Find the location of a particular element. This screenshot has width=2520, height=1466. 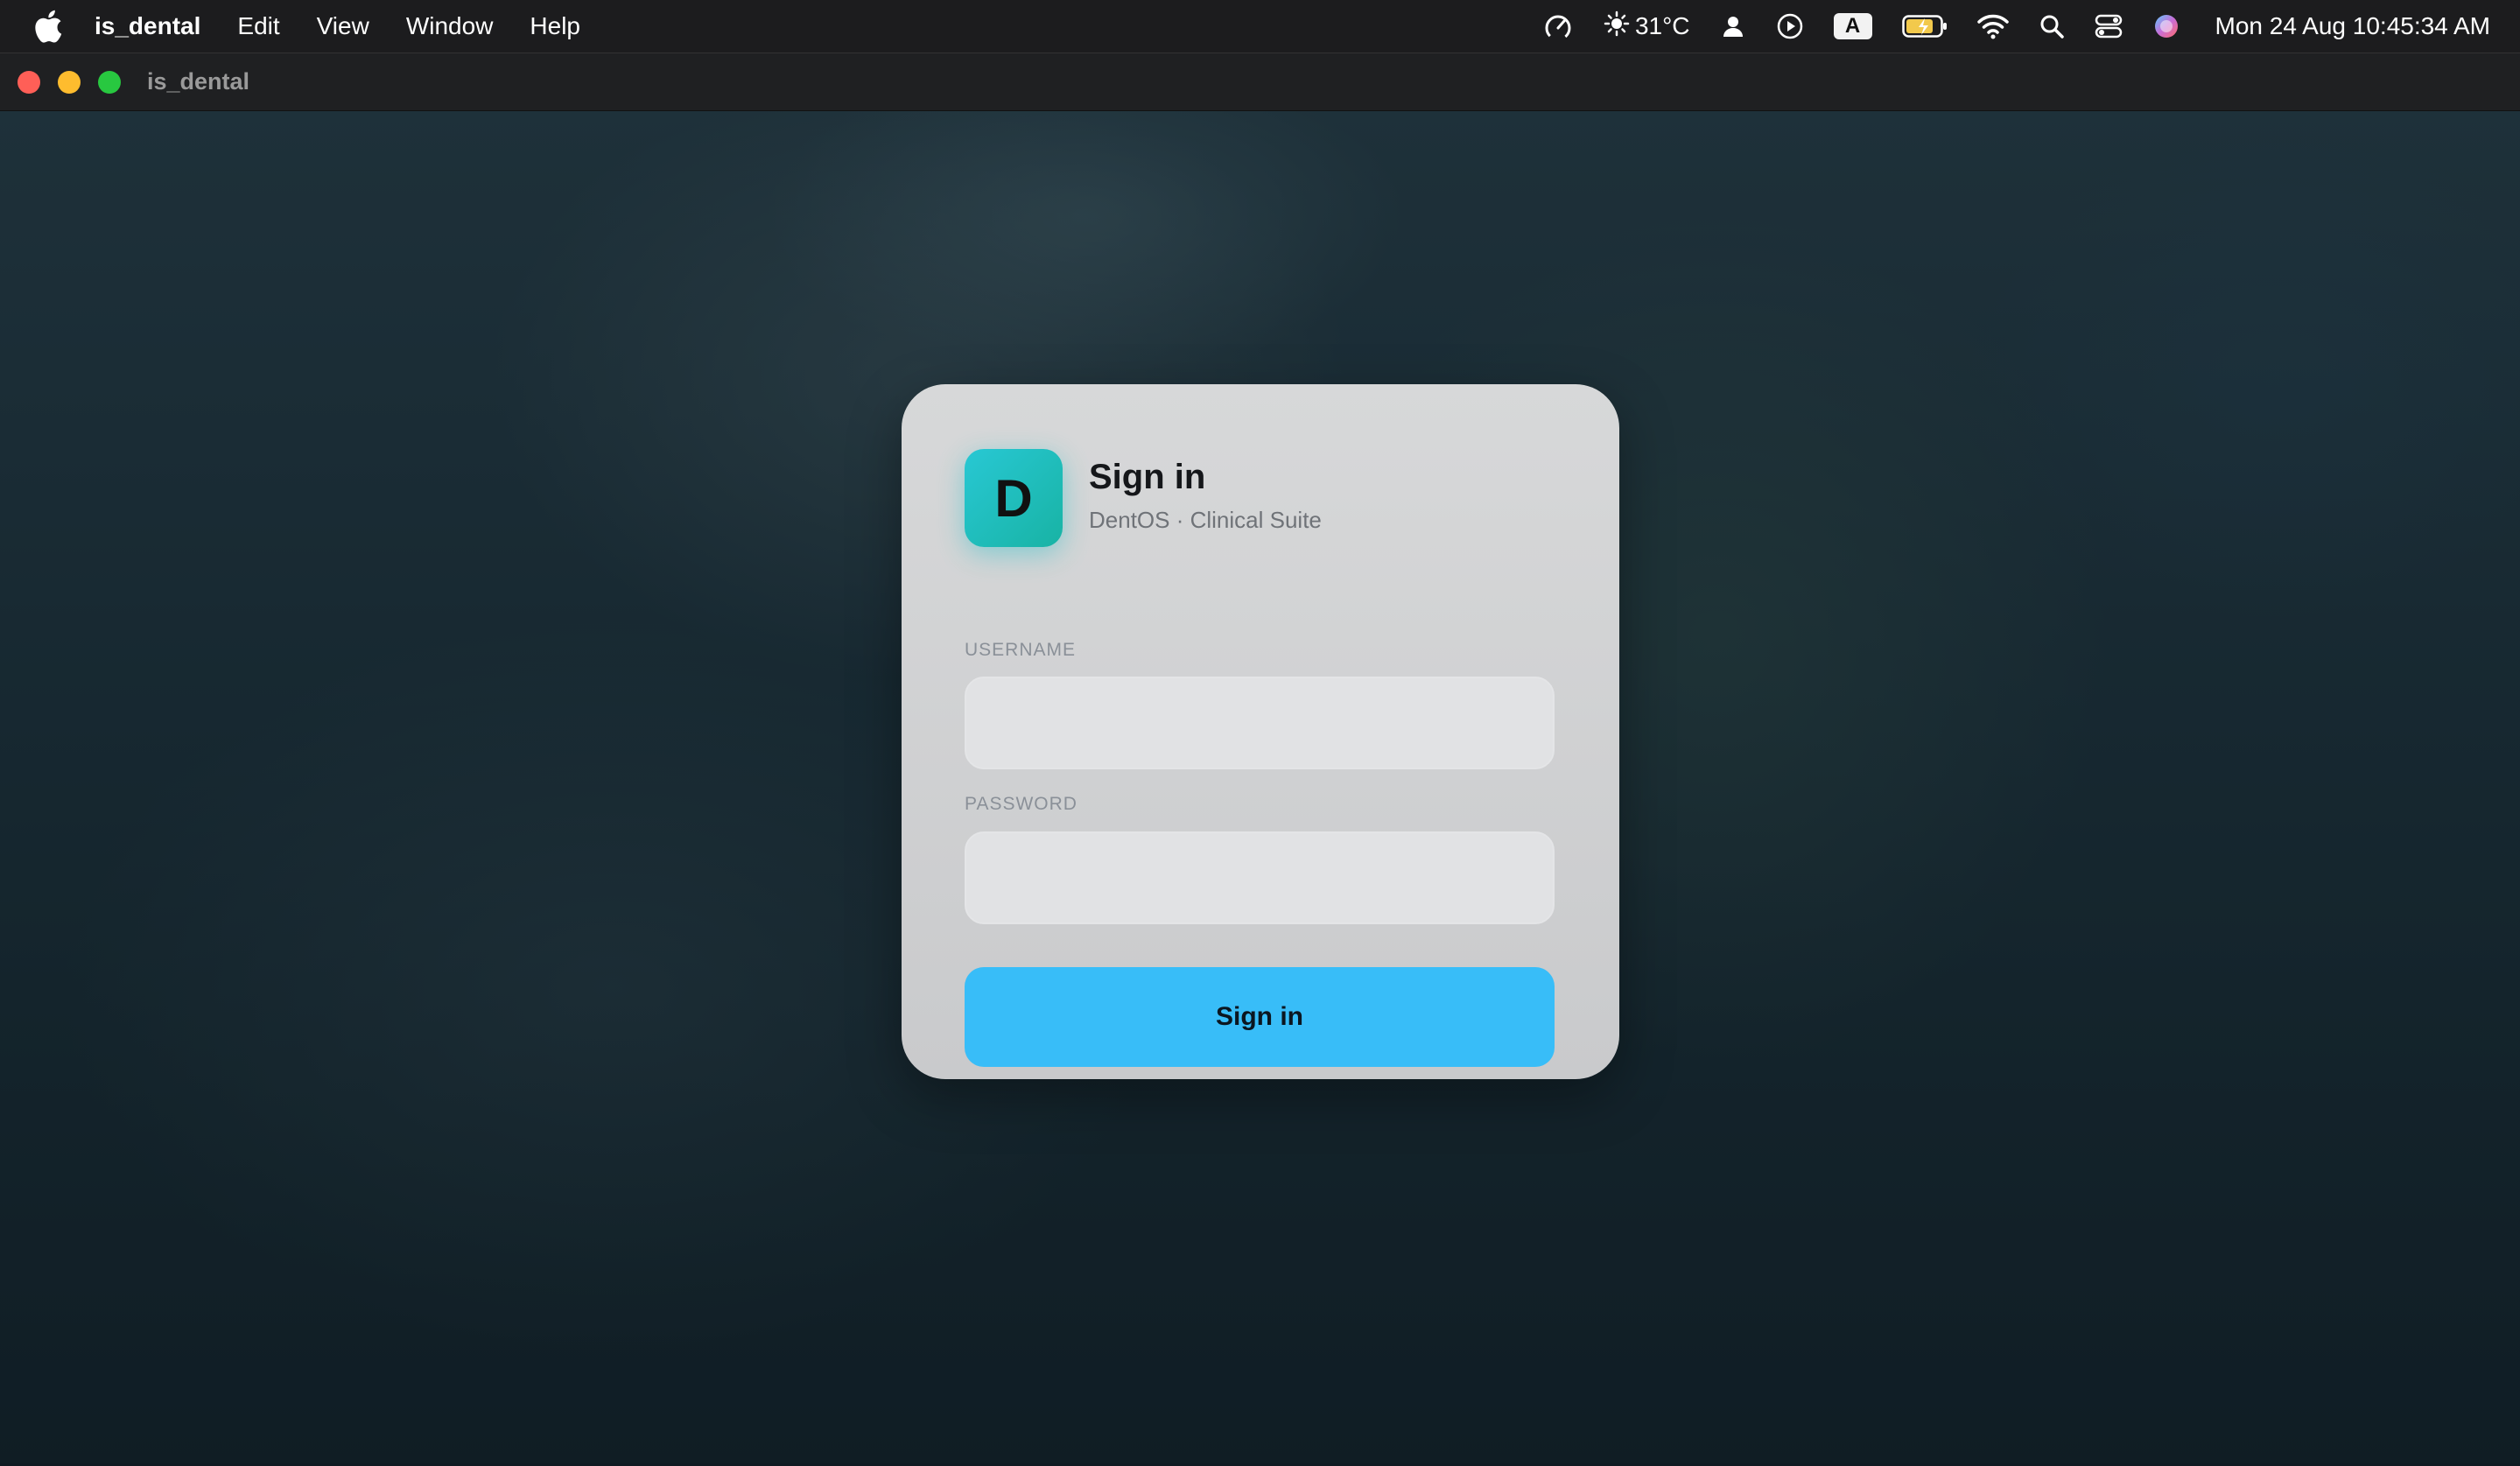

speedometer-icon is located at coordinates (1558, 26).